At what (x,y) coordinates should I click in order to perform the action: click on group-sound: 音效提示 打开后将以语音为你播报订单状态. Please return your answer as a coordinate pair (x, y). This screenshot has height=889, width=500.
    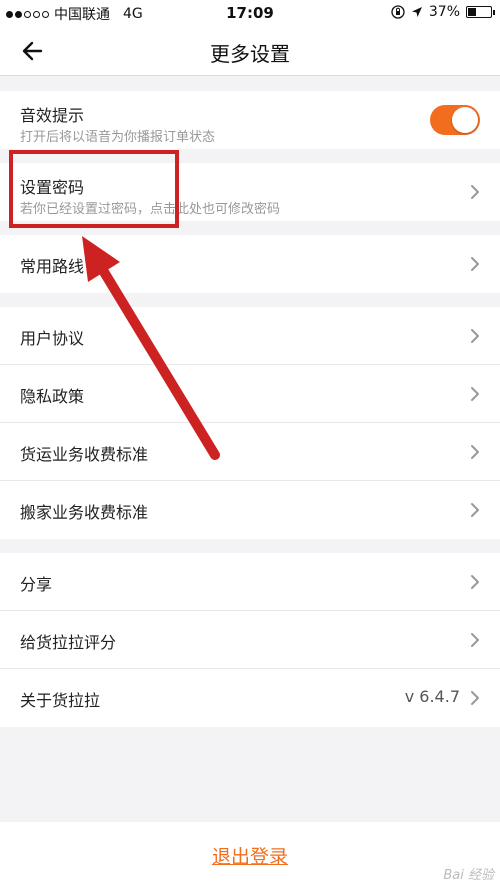
    Looking at the image, I should click on (250, 120).